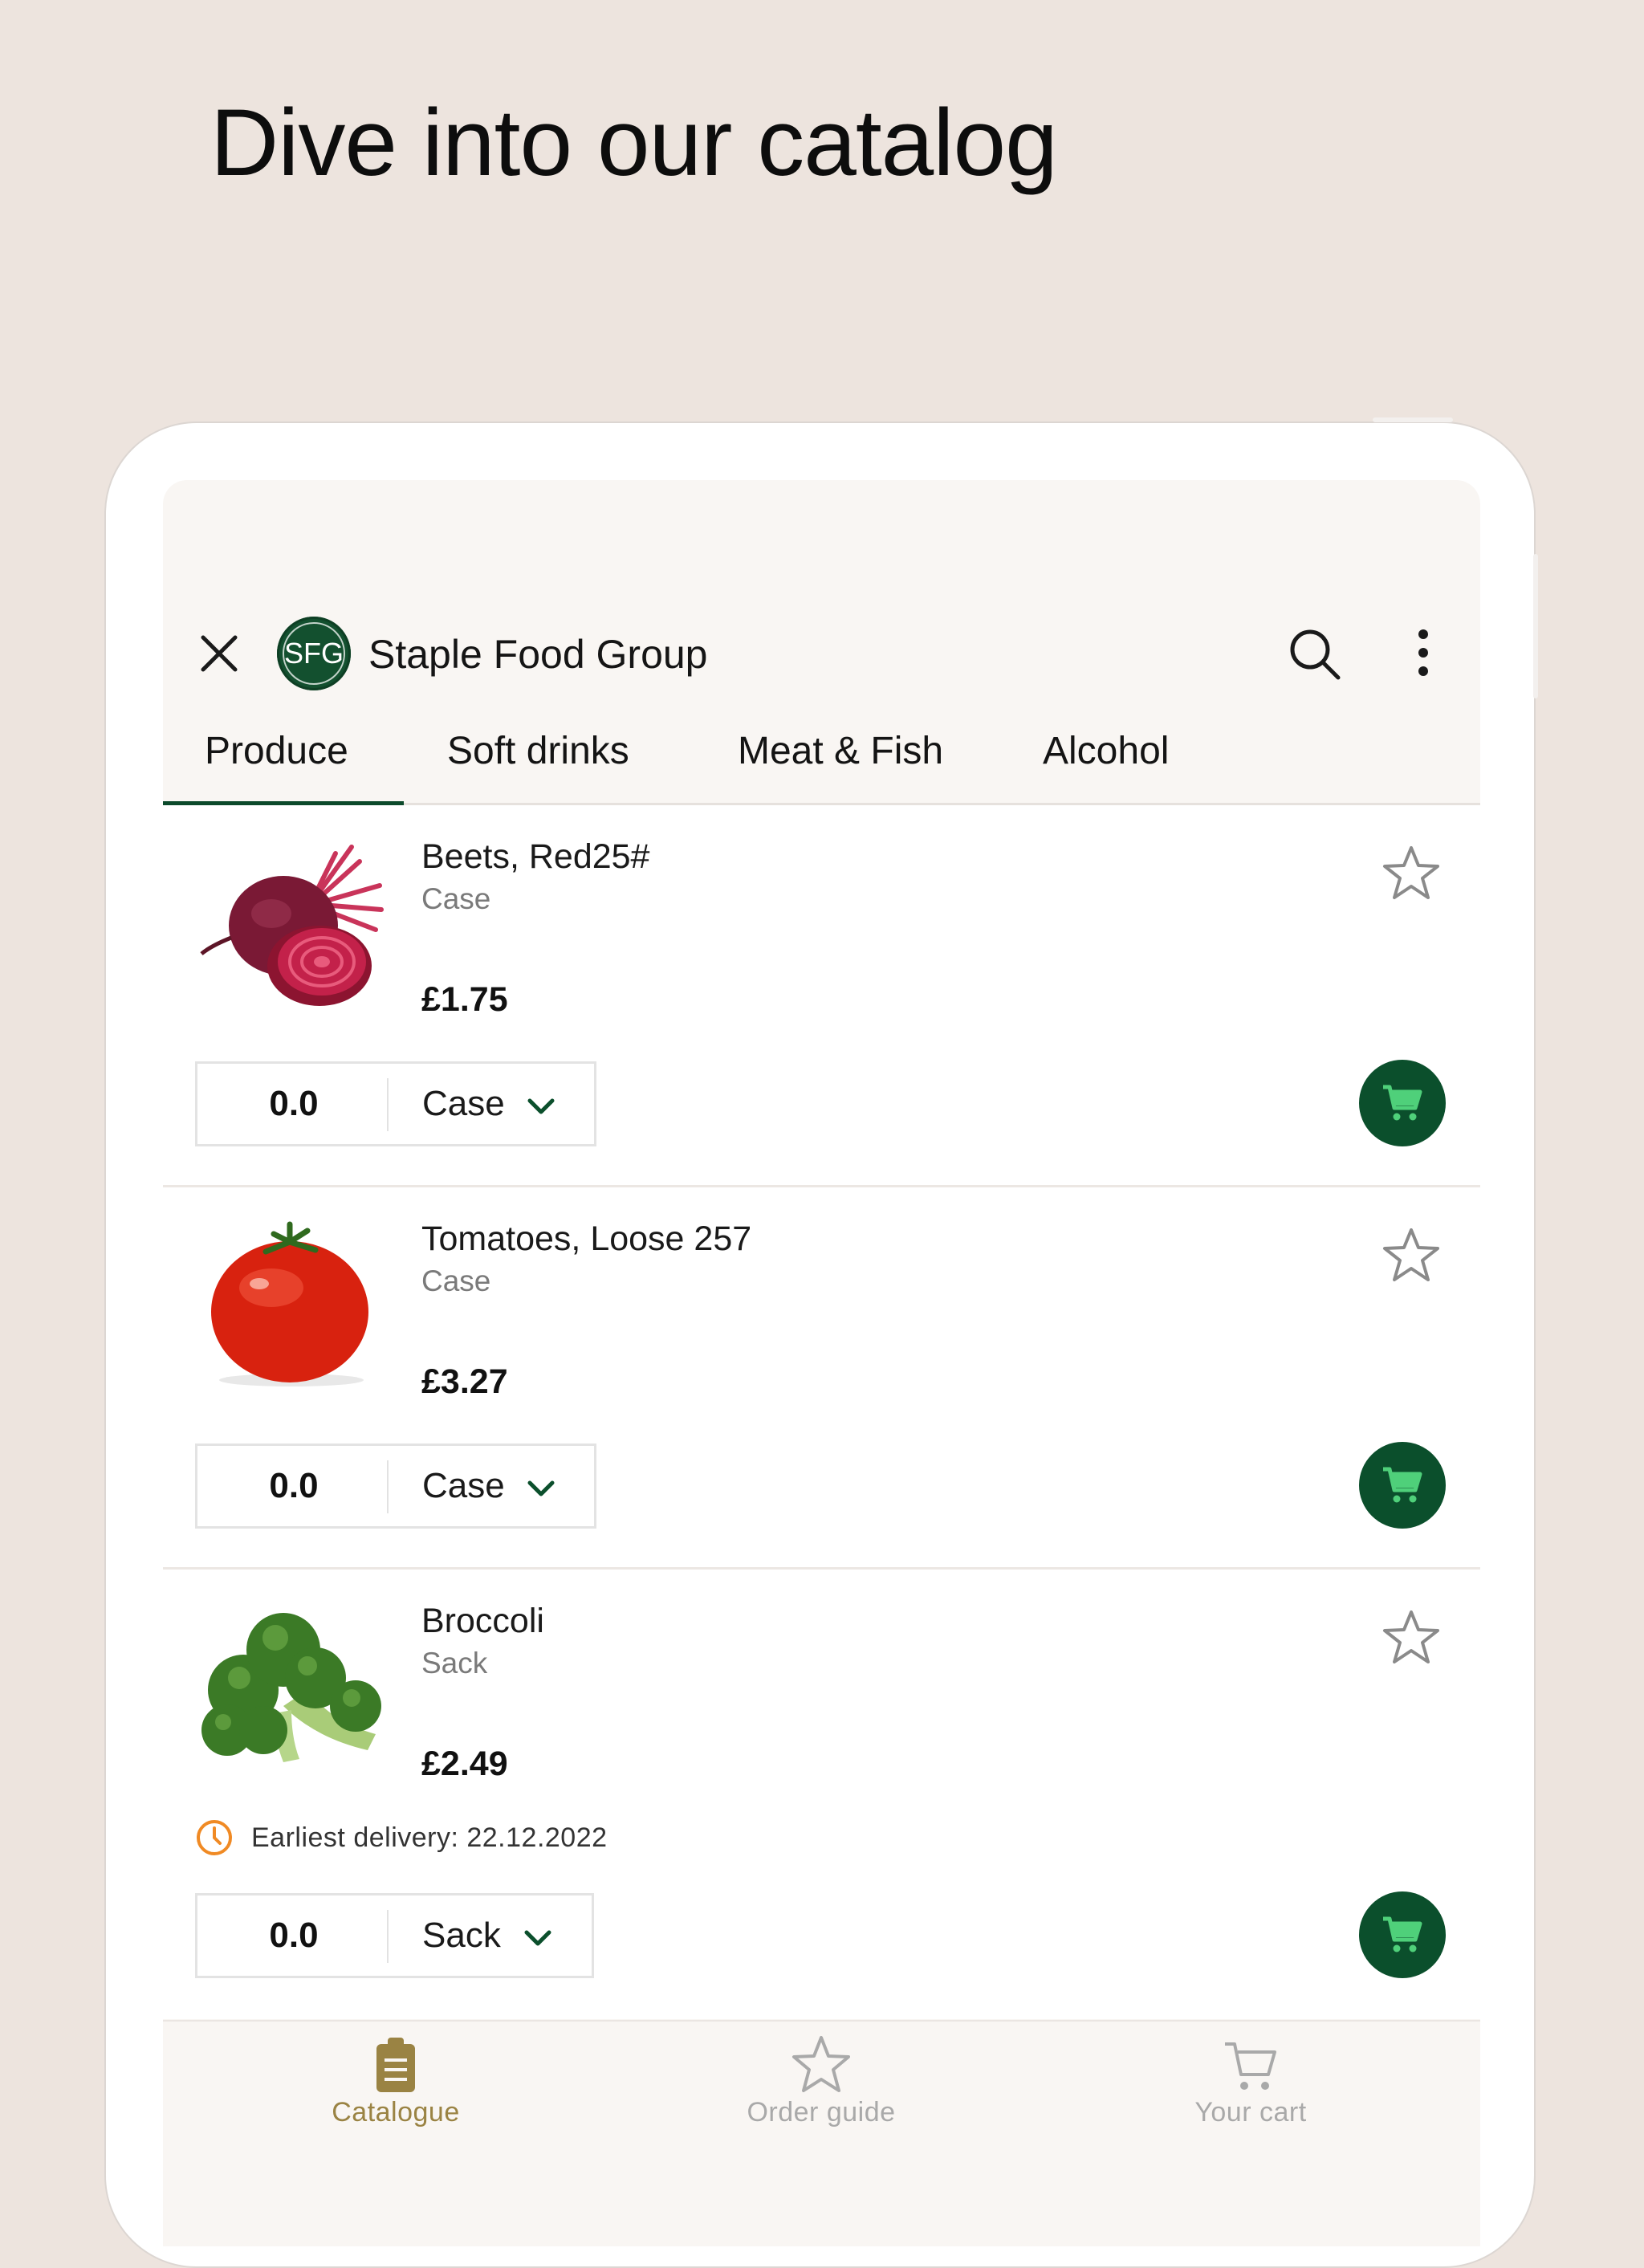  I want to click on nav-catalogue: Catalogue, so click(395, 2080).